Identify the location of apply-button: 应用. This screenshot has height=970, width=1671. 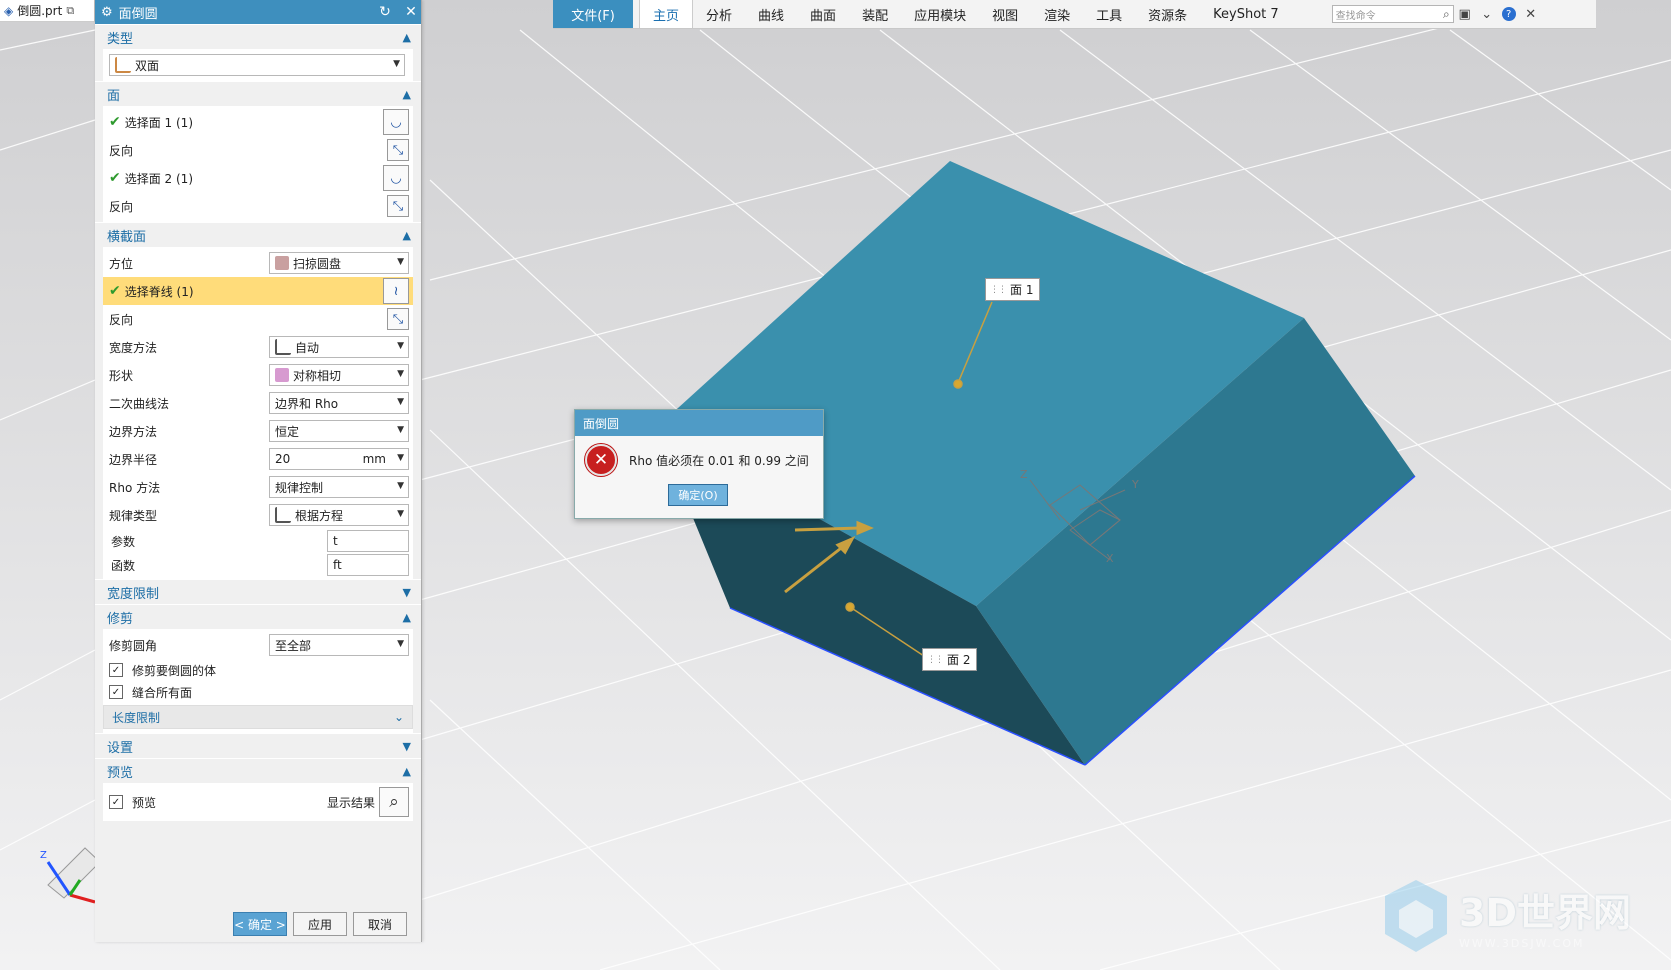
(320, 924).